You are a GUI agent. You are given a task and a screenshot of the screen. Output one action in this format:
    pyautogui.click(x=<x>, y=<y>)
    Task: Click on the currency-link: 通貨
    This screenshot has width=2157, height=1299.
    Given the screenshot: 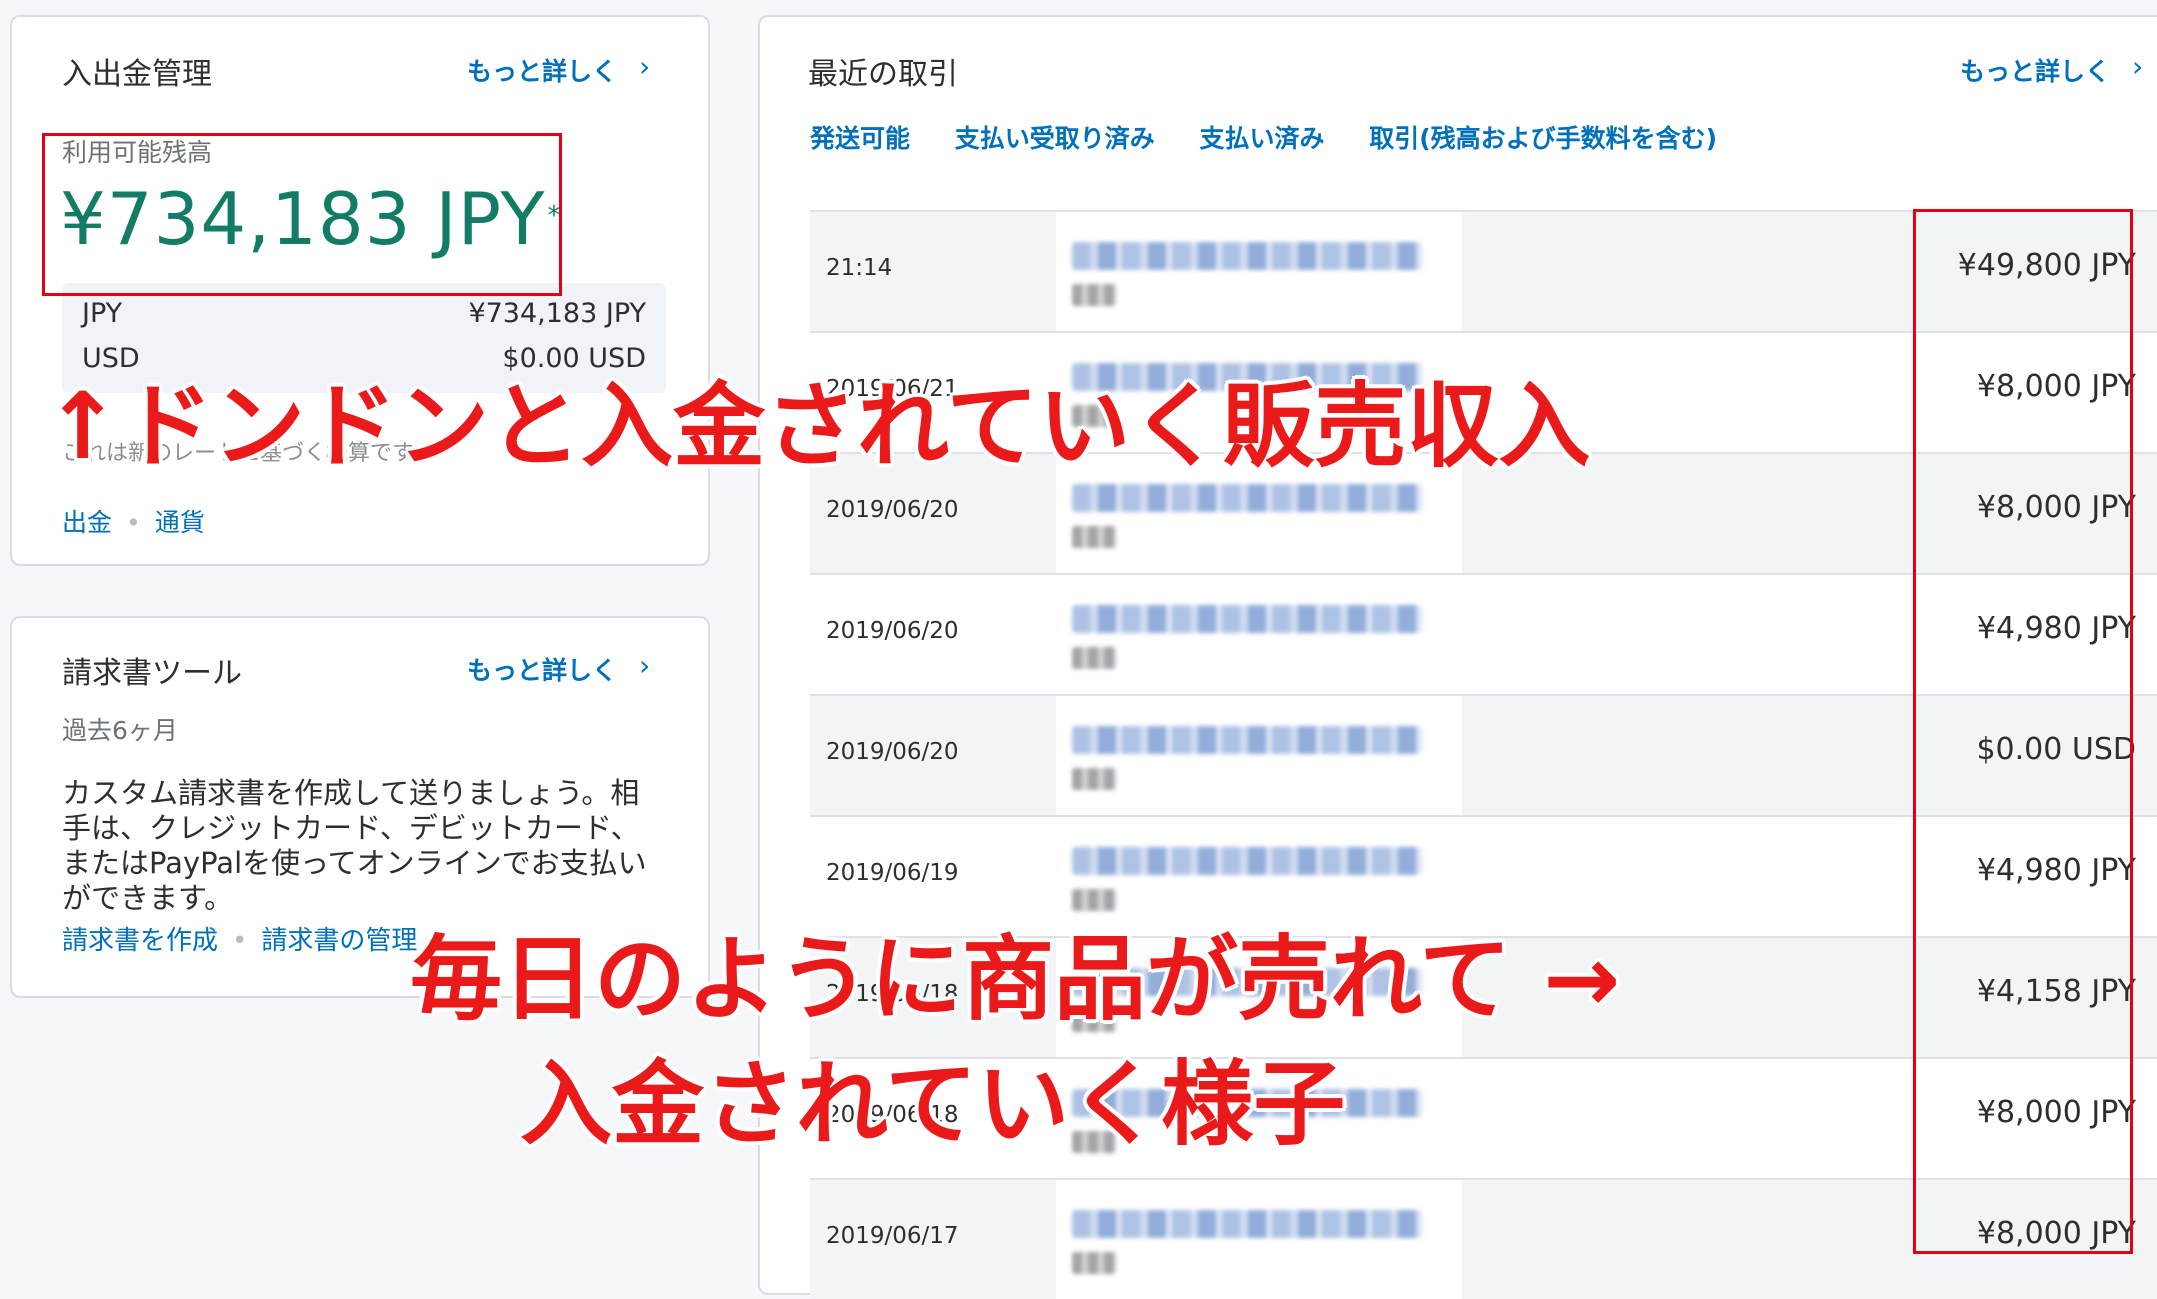 What is the action you would take?
    pyautogui.click(x=180, y=522)
    